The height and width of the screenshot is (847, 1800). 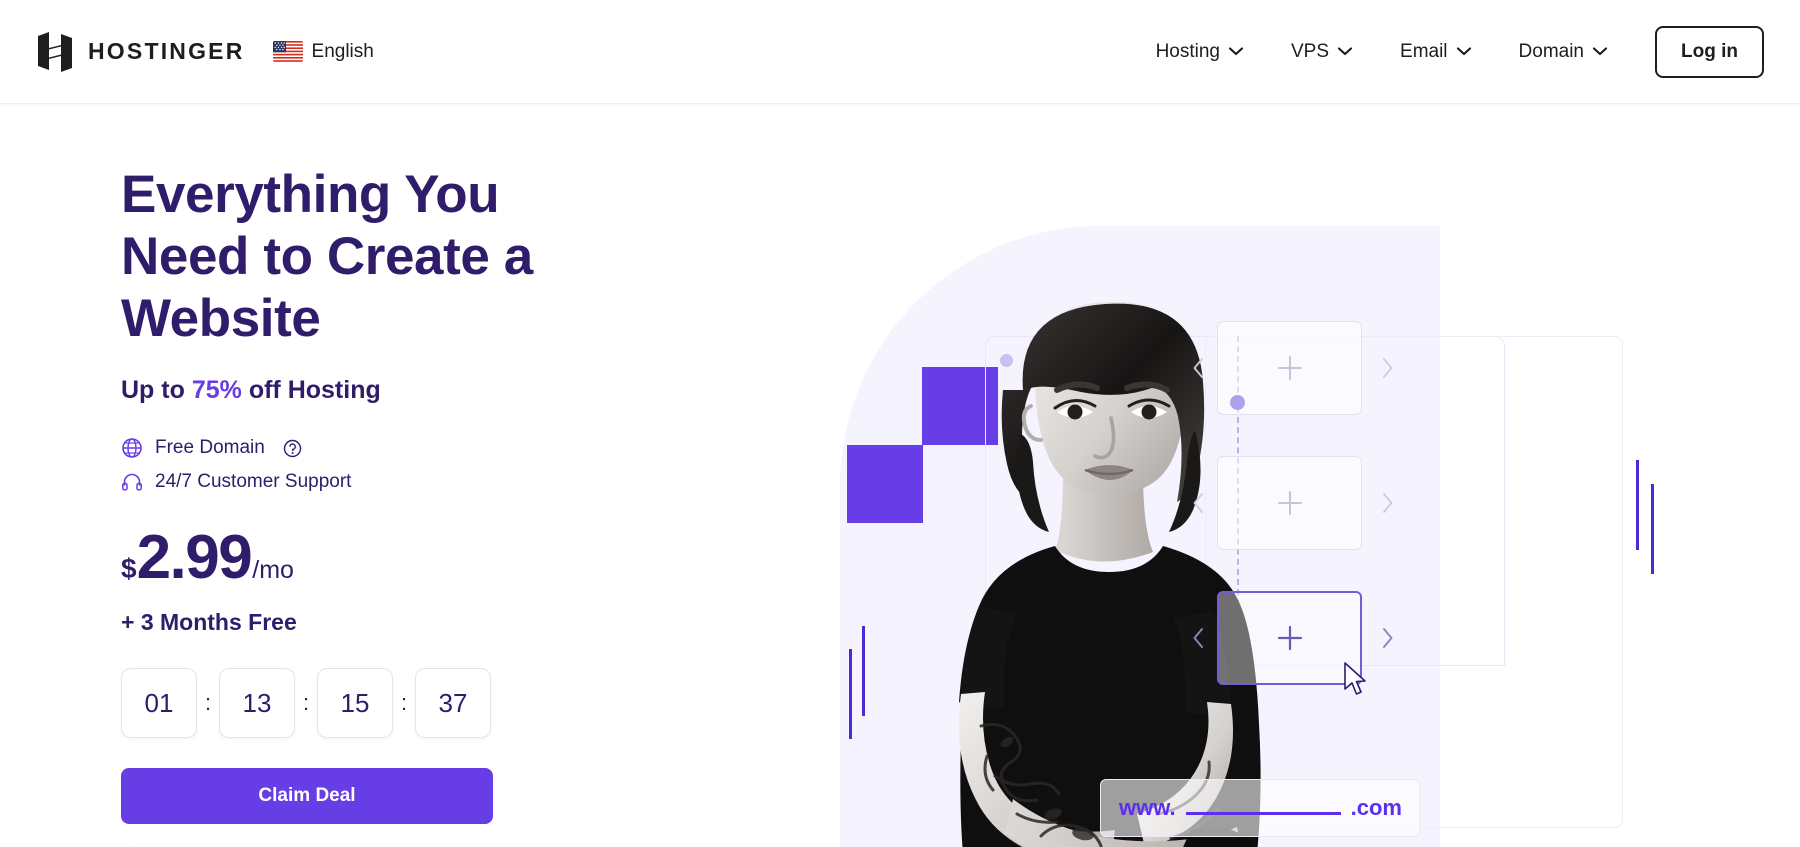 I want to click on url-suffix: .com, so click(x=1376, y=807).